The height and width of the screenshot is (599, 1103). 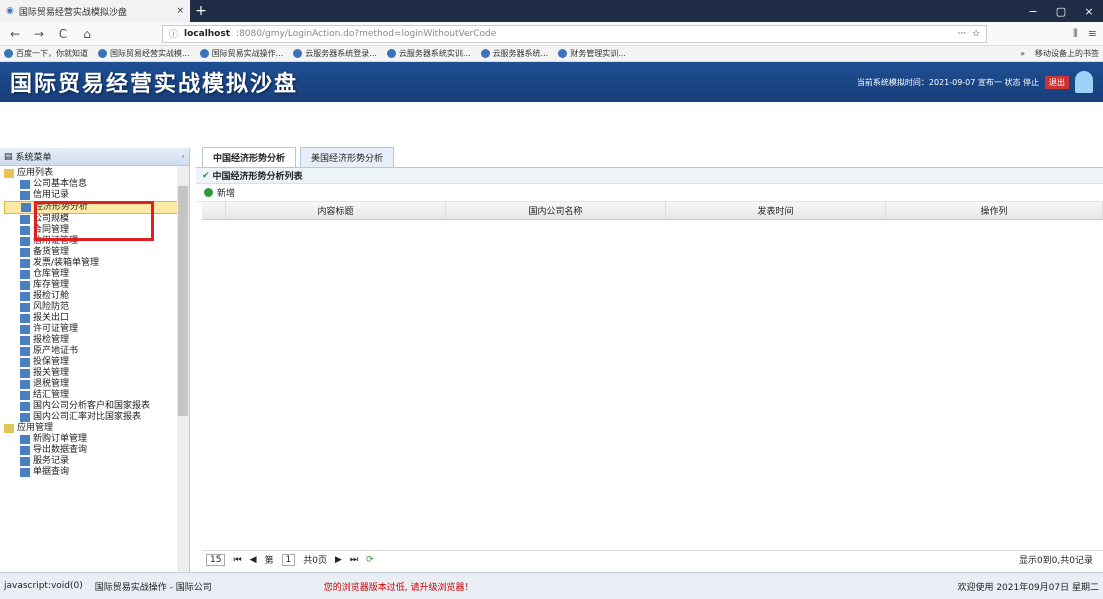 What do you see at coordinates (94, 351) in the screenshot?
I see `sidebar-item: 原产地证书` at bounding box center [94, 351].